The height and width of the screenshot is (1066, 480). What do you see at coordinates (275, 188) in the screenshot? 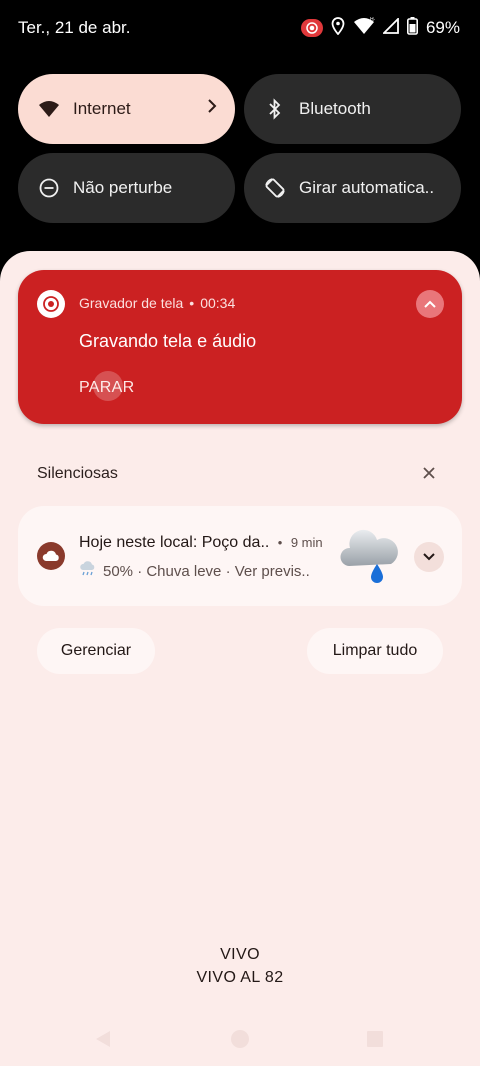
I see `auto-rotate-icon` at bounding box center [275, 188].